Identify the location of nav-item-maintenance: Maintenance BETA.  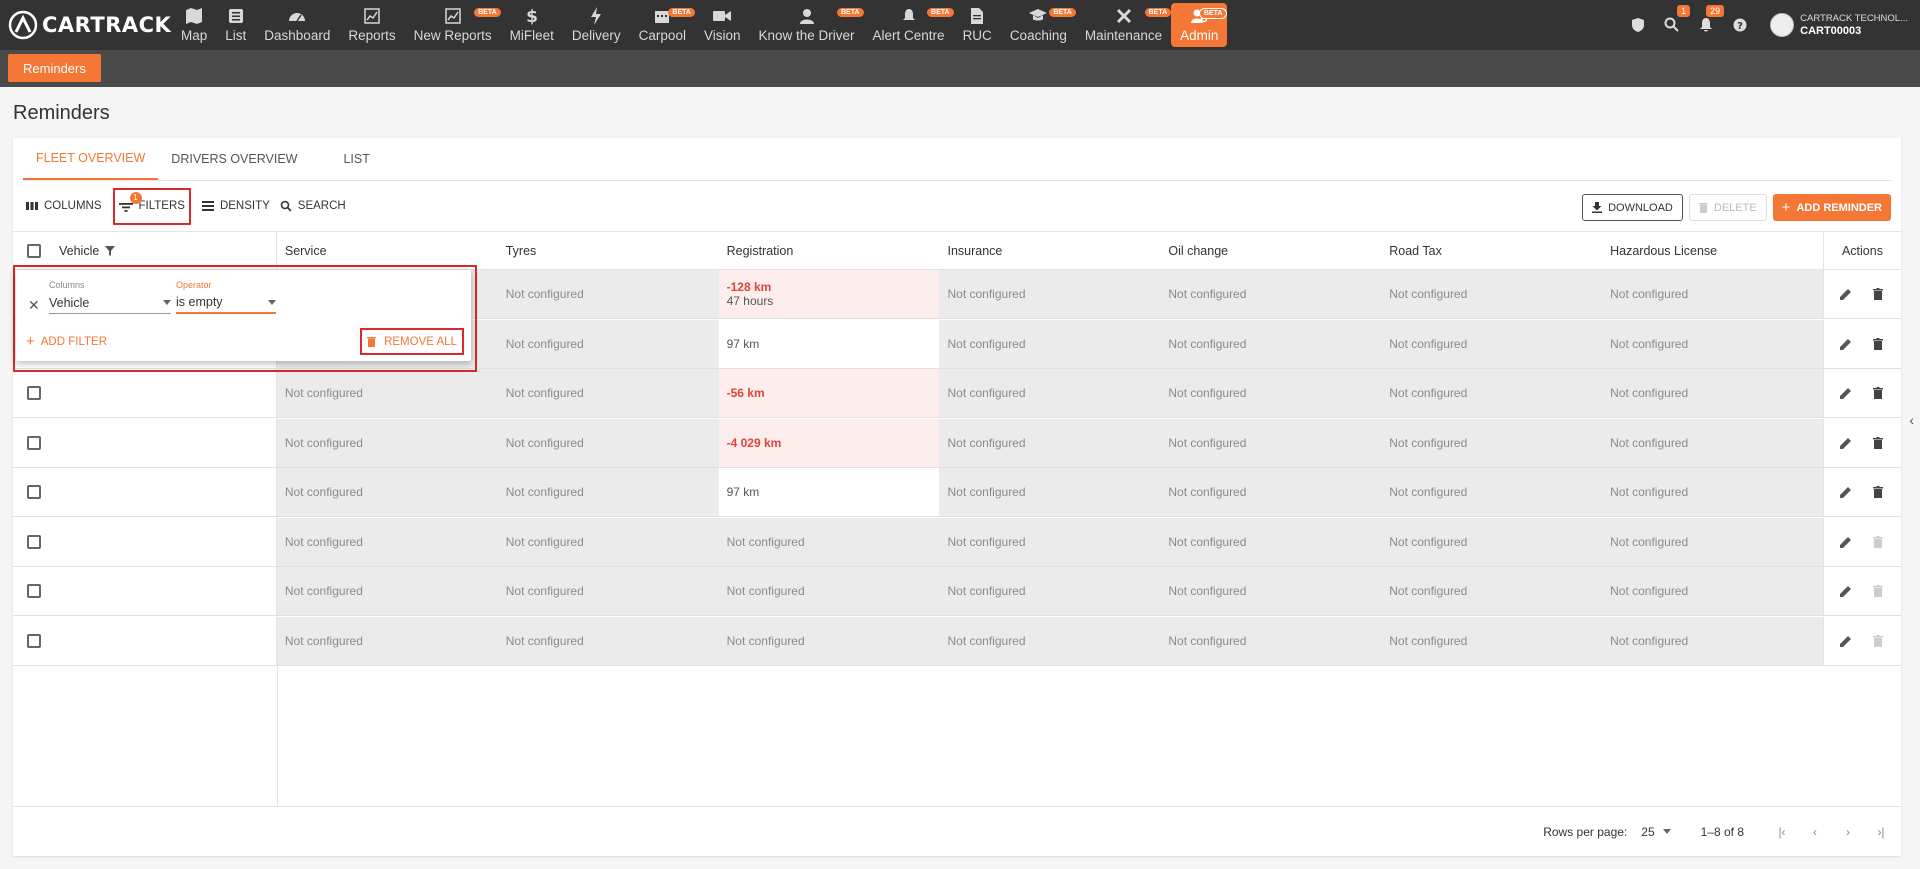
(1124, 25).